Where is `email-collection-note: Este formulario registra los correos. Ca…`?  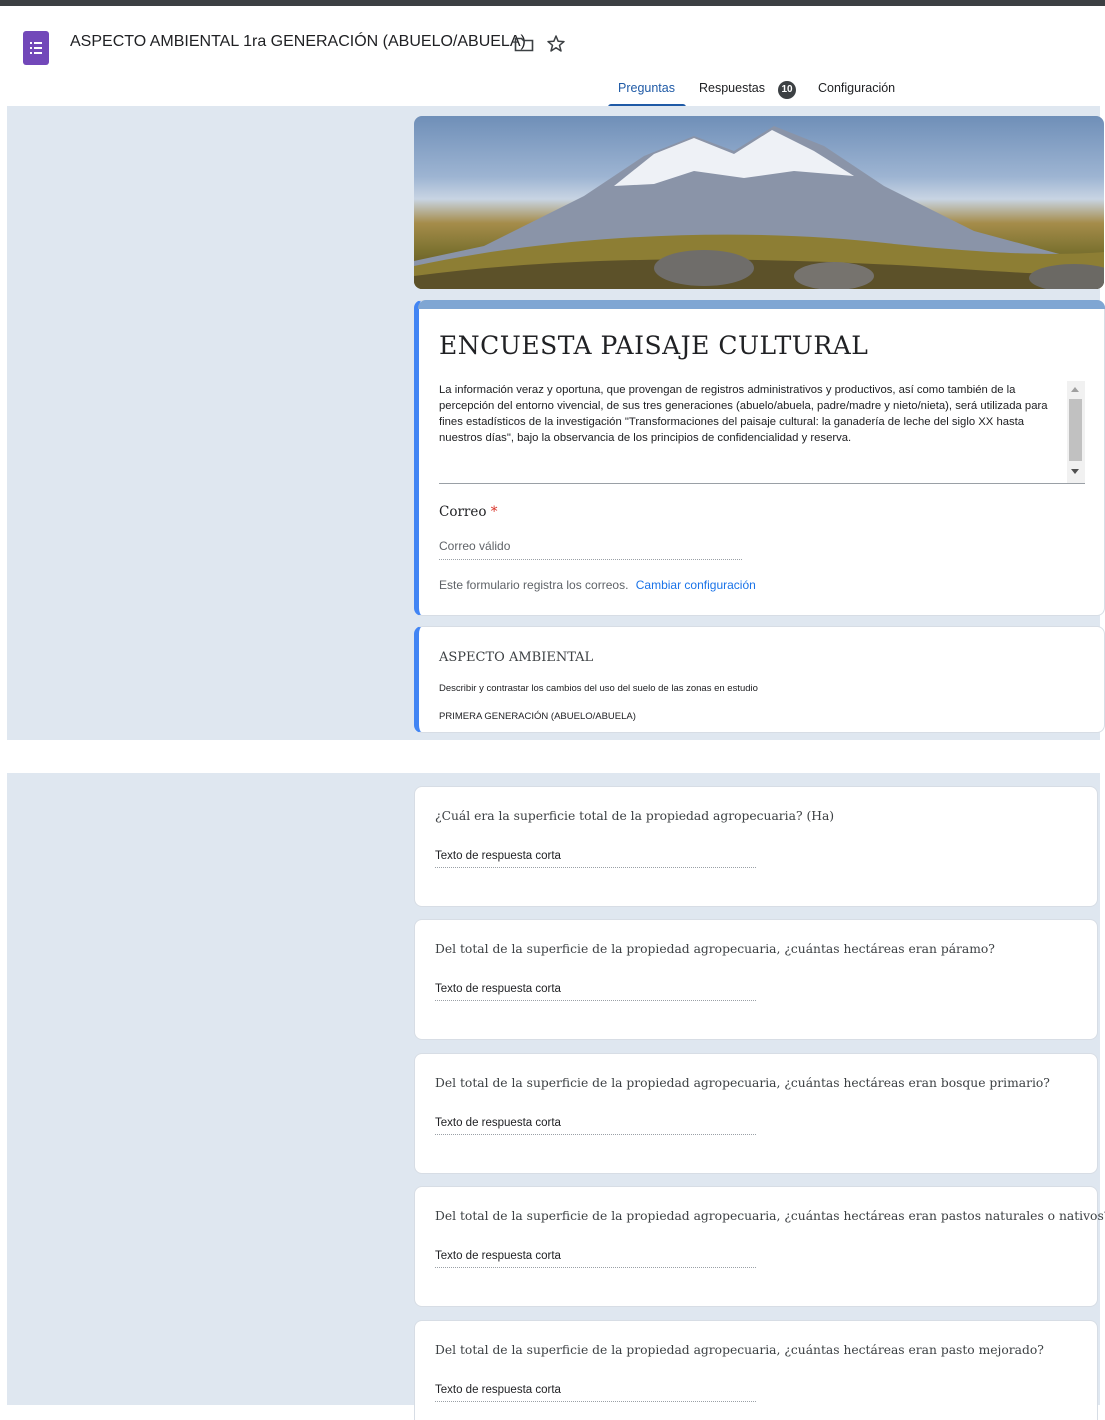 email-collection-note: Este formulario registra los correos. Ca… is located at coordinates (597, 585).